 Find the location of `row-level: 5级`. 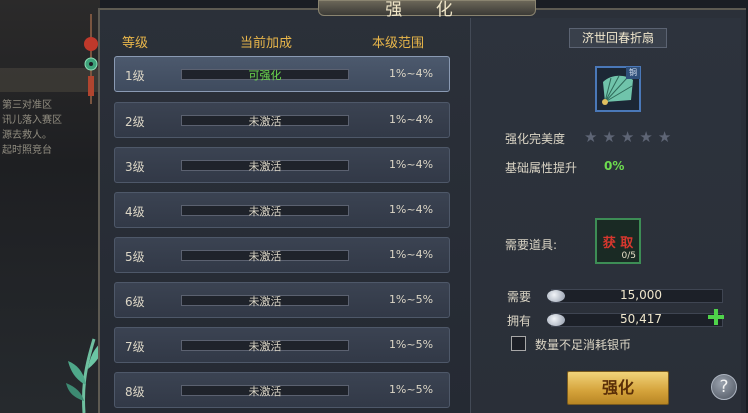

row-level: 5级 is located at coordinates (135, 257).